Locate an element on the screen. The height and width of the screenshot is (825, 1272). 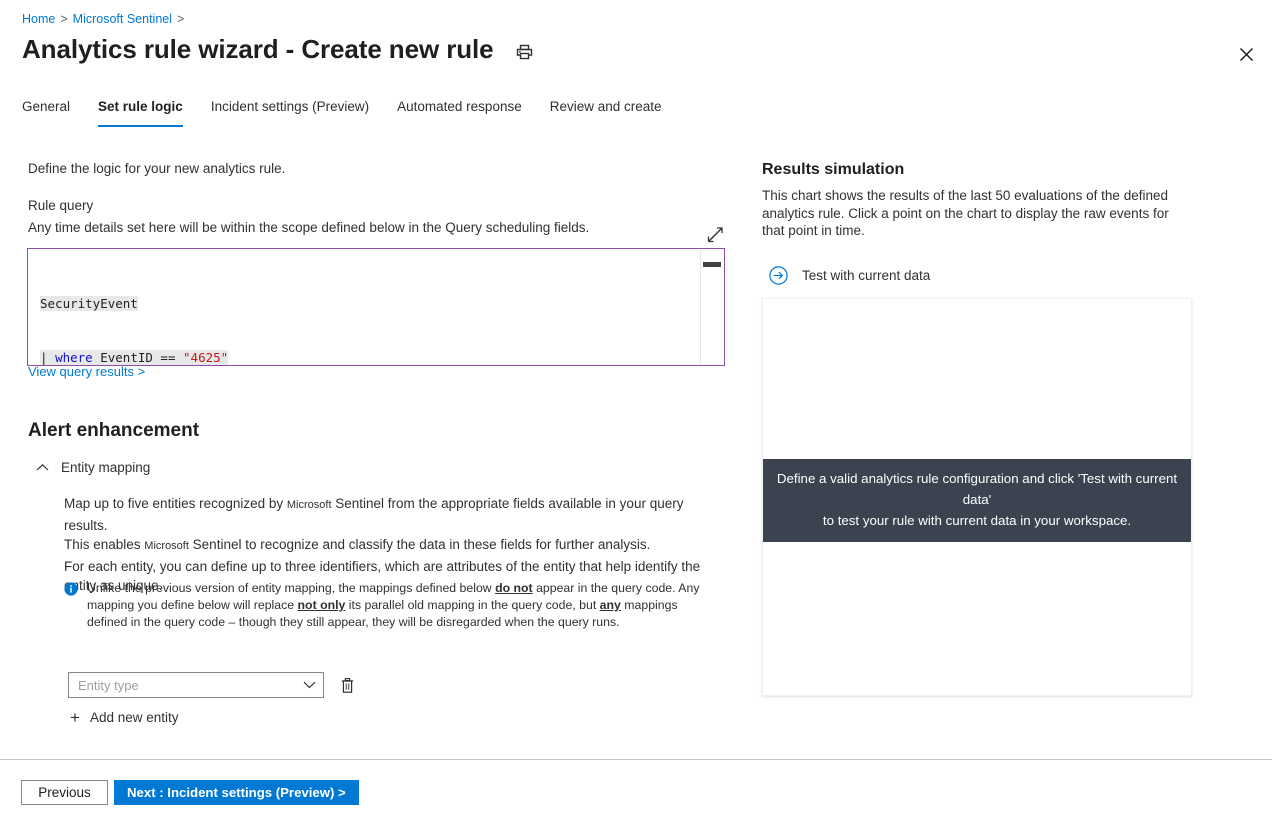
tab-review-and-create: Review and create is located at coordinates (606, 112).